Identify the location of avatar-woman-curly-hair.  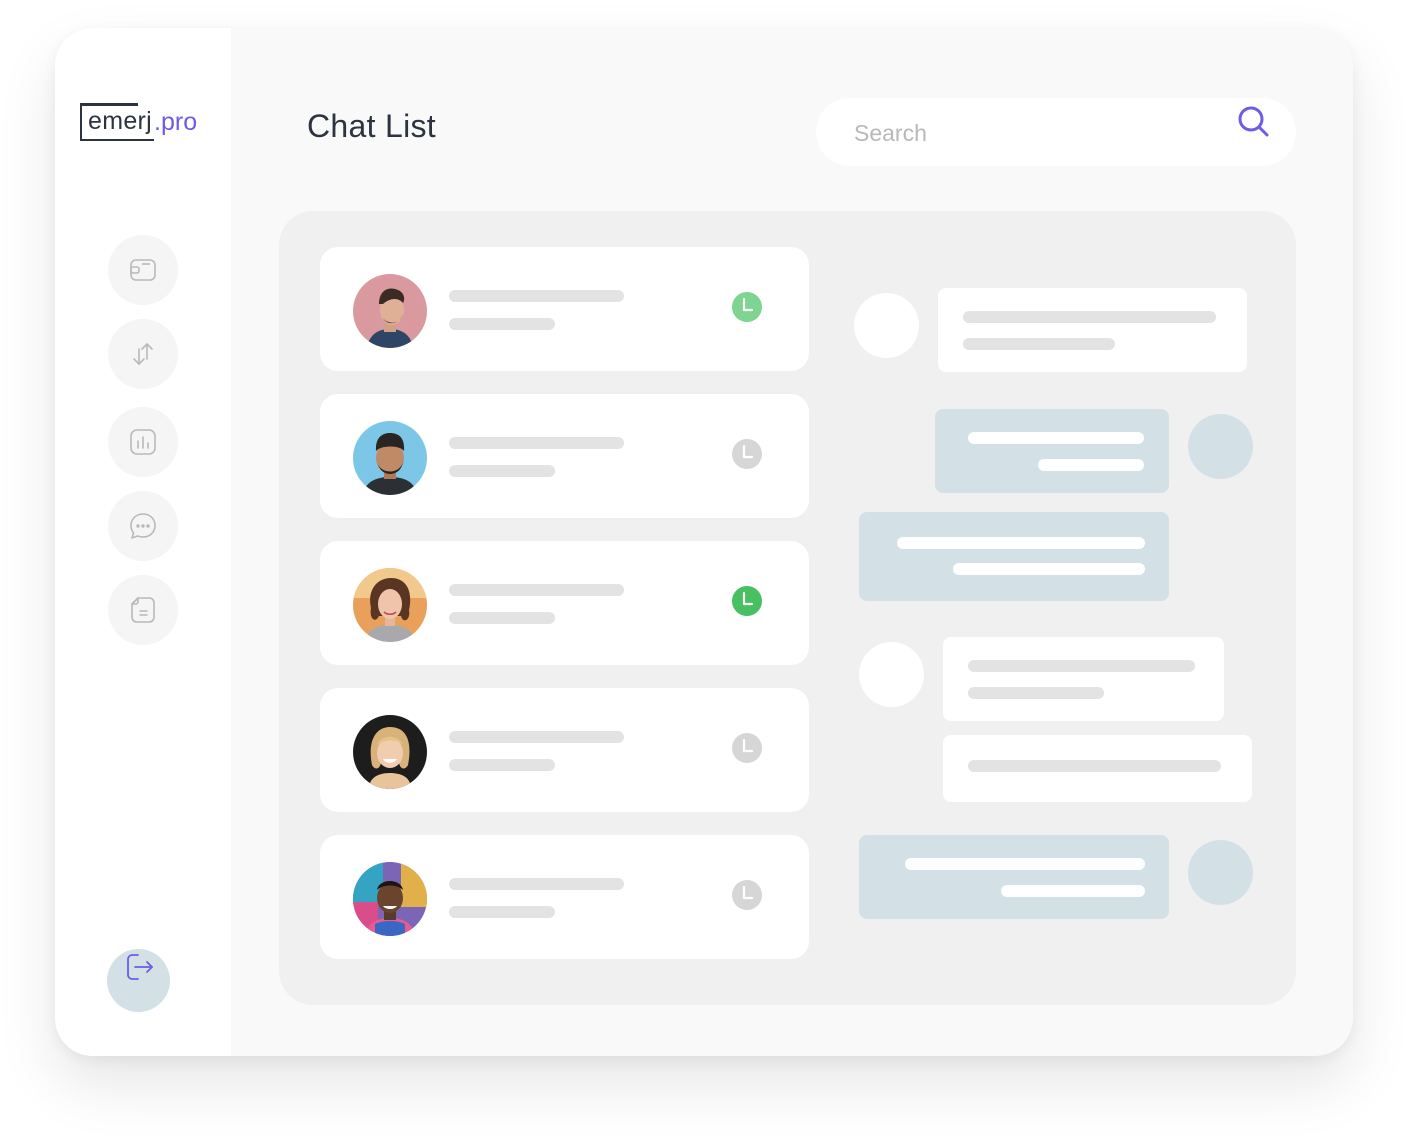
(390, 605).